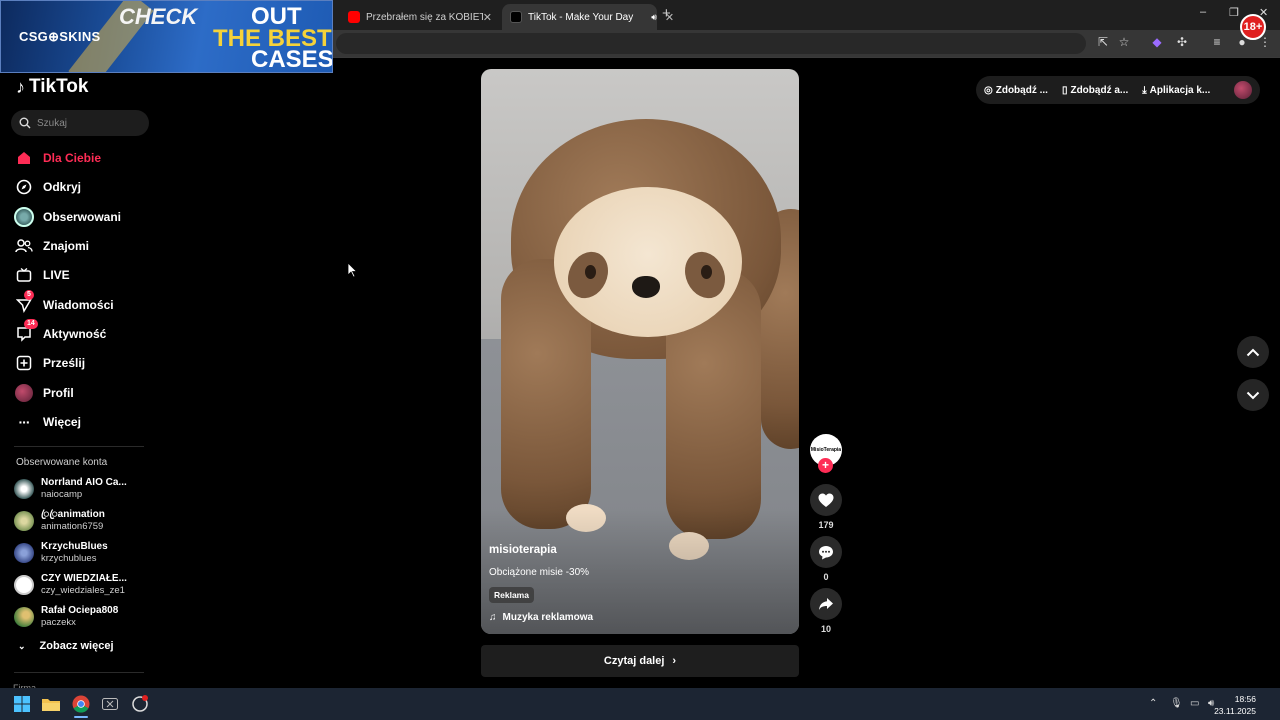 The image size is (1280, 720). I want to click on music-label: Muzyka reklamowa, so click(548, 617).